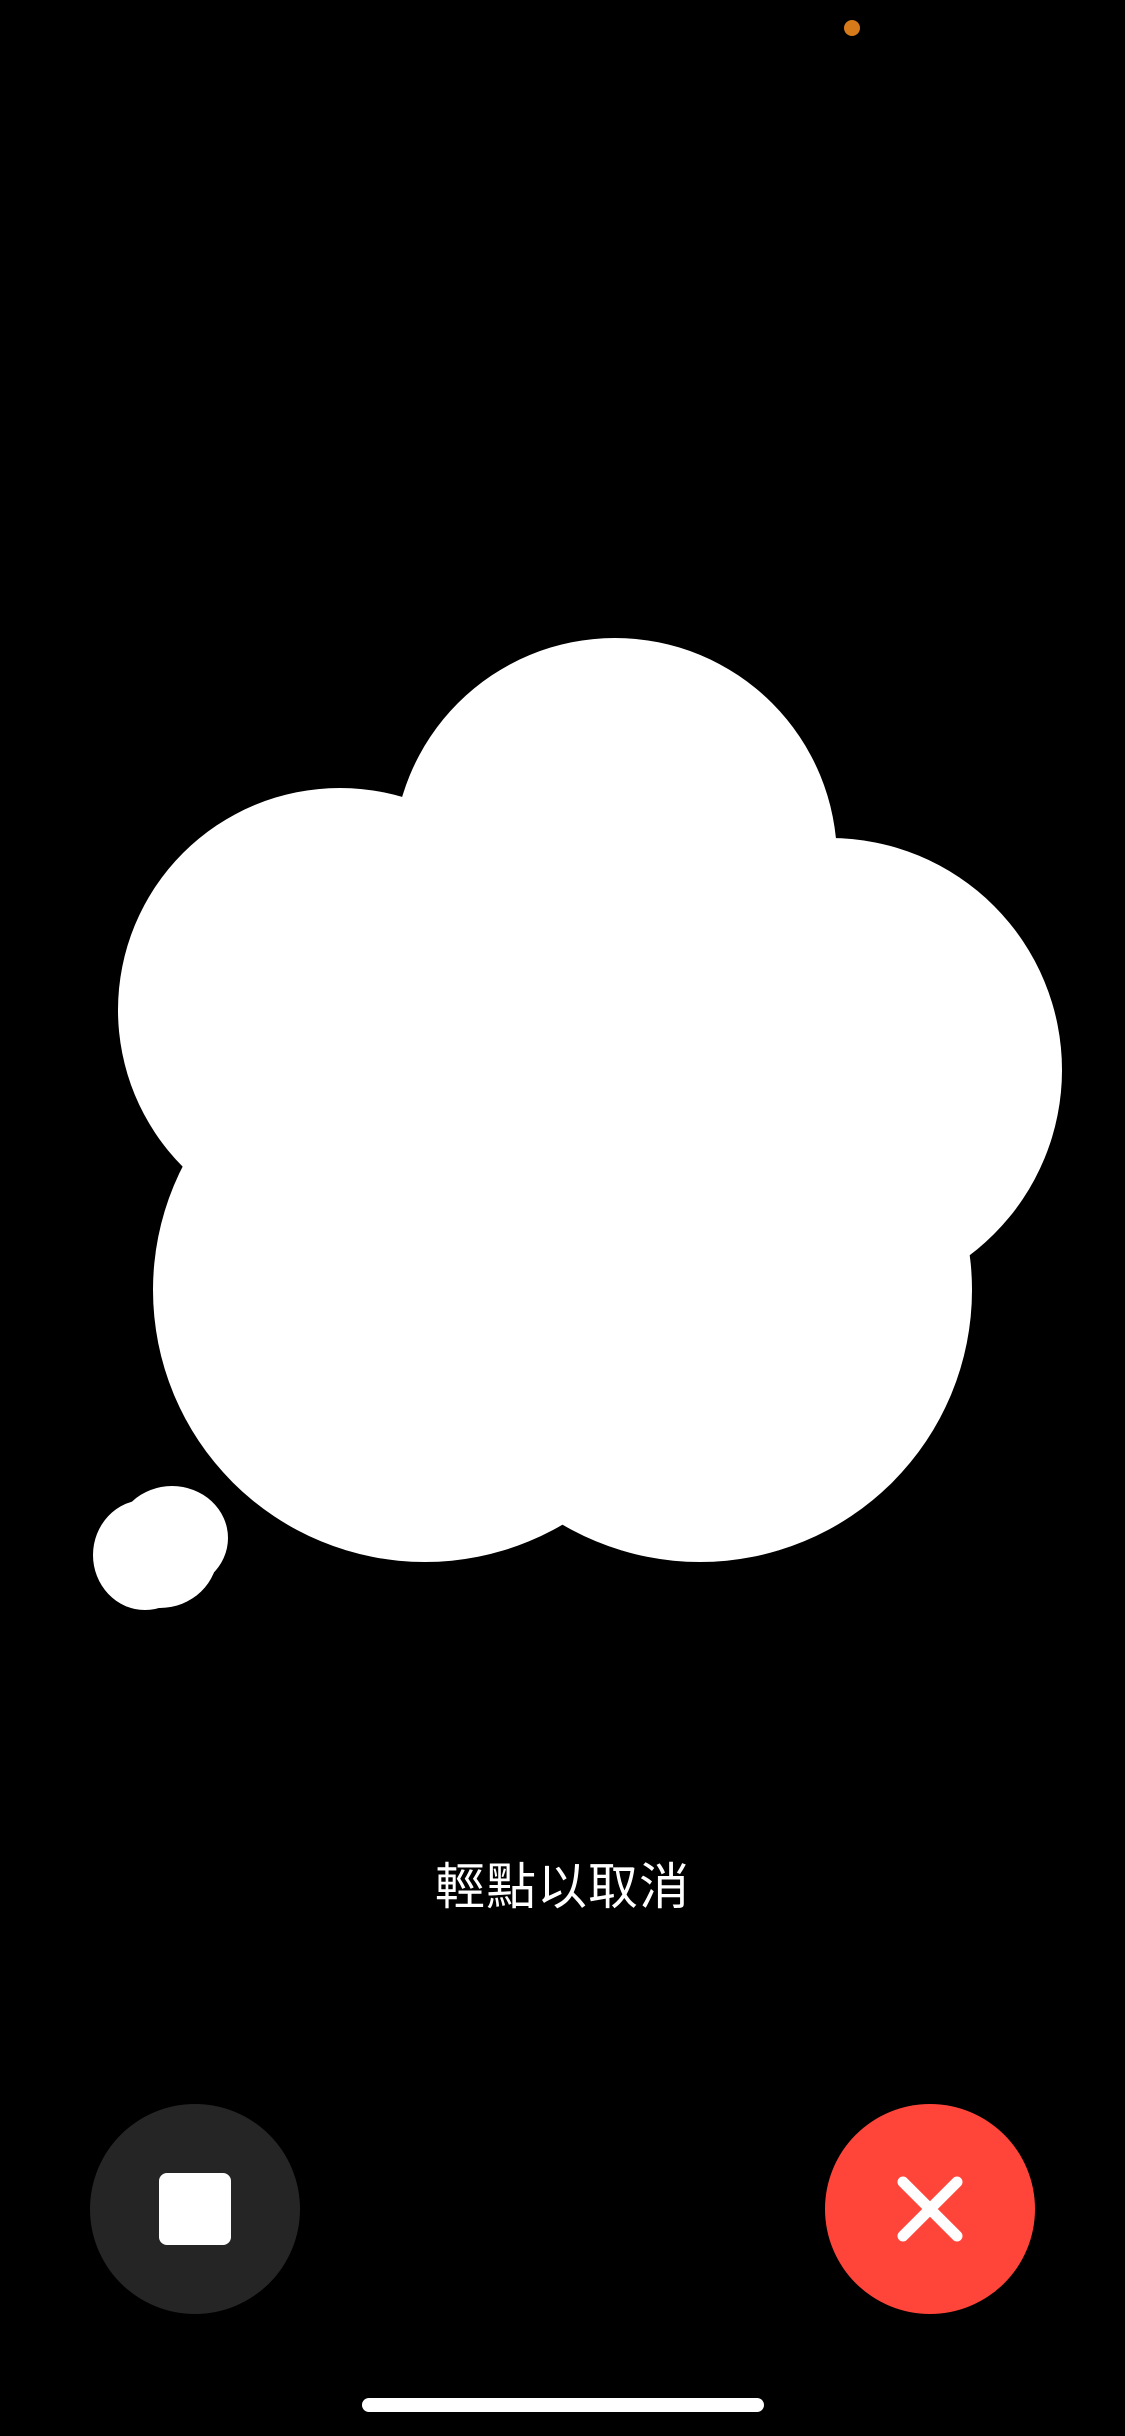 This screenshot has width=1125, height=2436. I want to click on stop-button, so click(195, 2209).